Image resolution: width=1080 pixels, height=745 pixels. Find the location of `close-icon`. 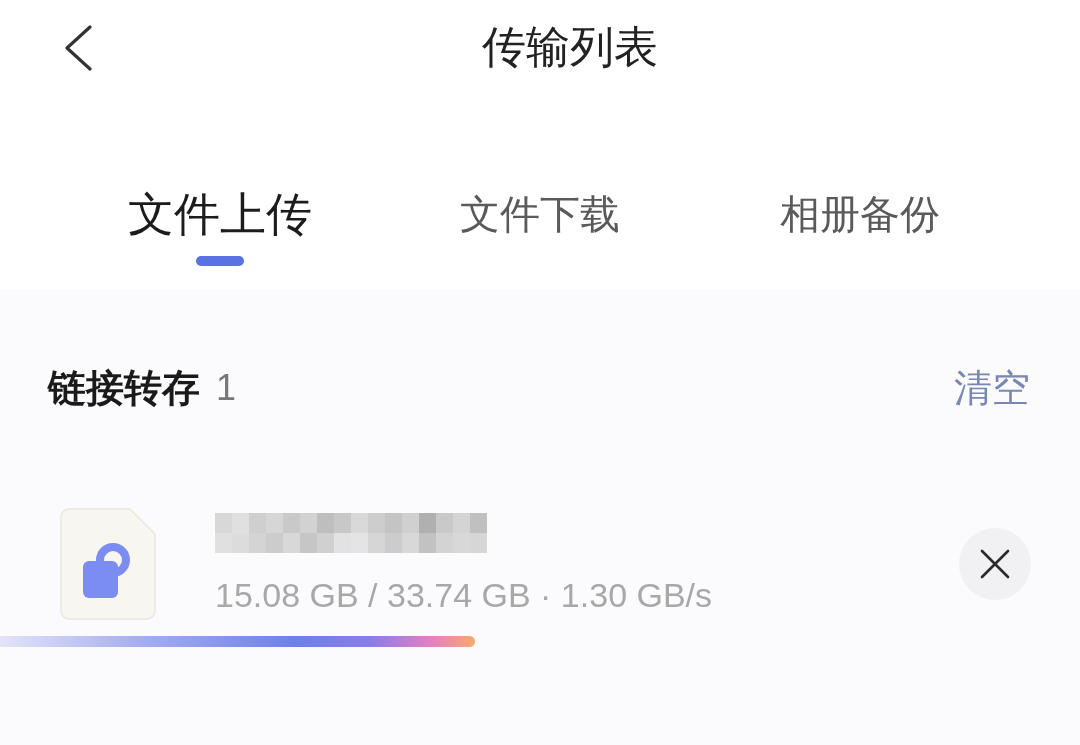

close-icon is located at coordinates (995, 564).